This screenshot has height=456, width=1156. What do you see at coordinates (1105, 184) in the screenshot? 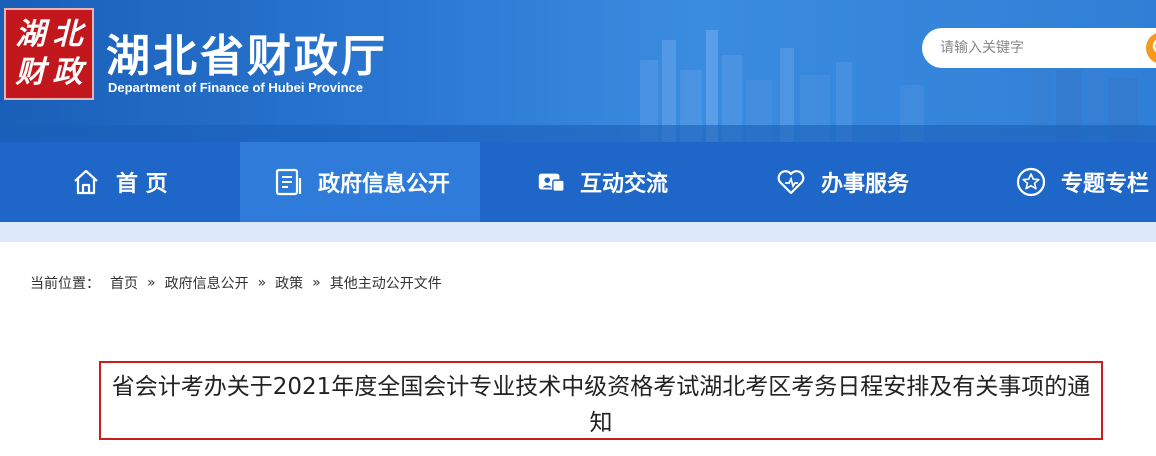
I see `nav-label-topics: 专题专栏` at bounding box center [1105, 184].